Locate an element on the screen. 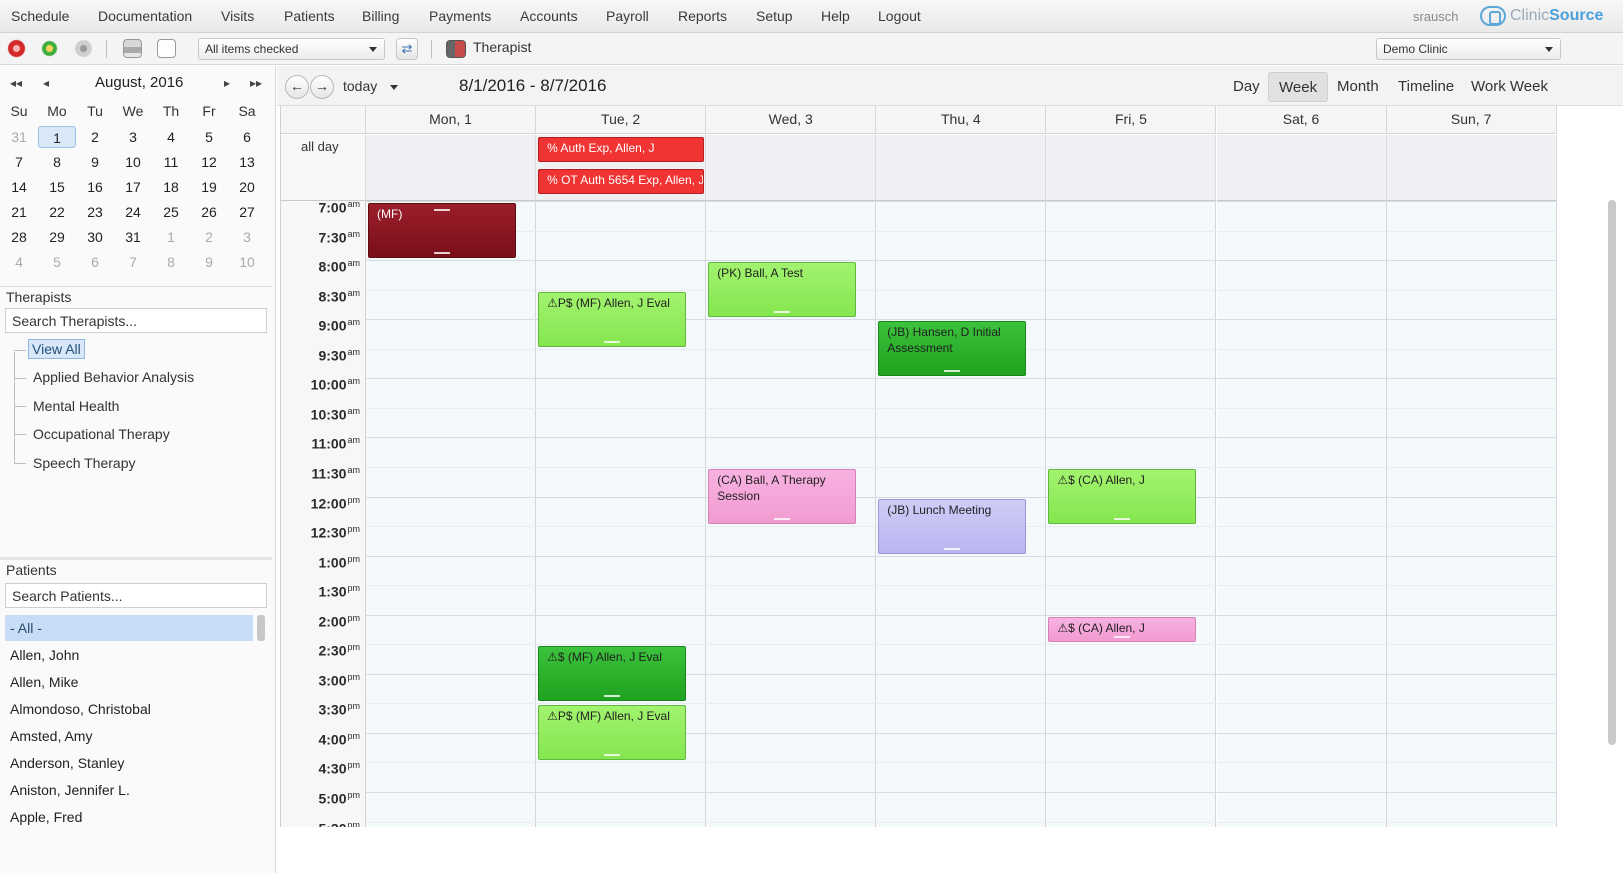 Image resolution: width=1623 pixels, height=873 pixels. mini-calendar-day: 5 is located at coordinates (209, 137).